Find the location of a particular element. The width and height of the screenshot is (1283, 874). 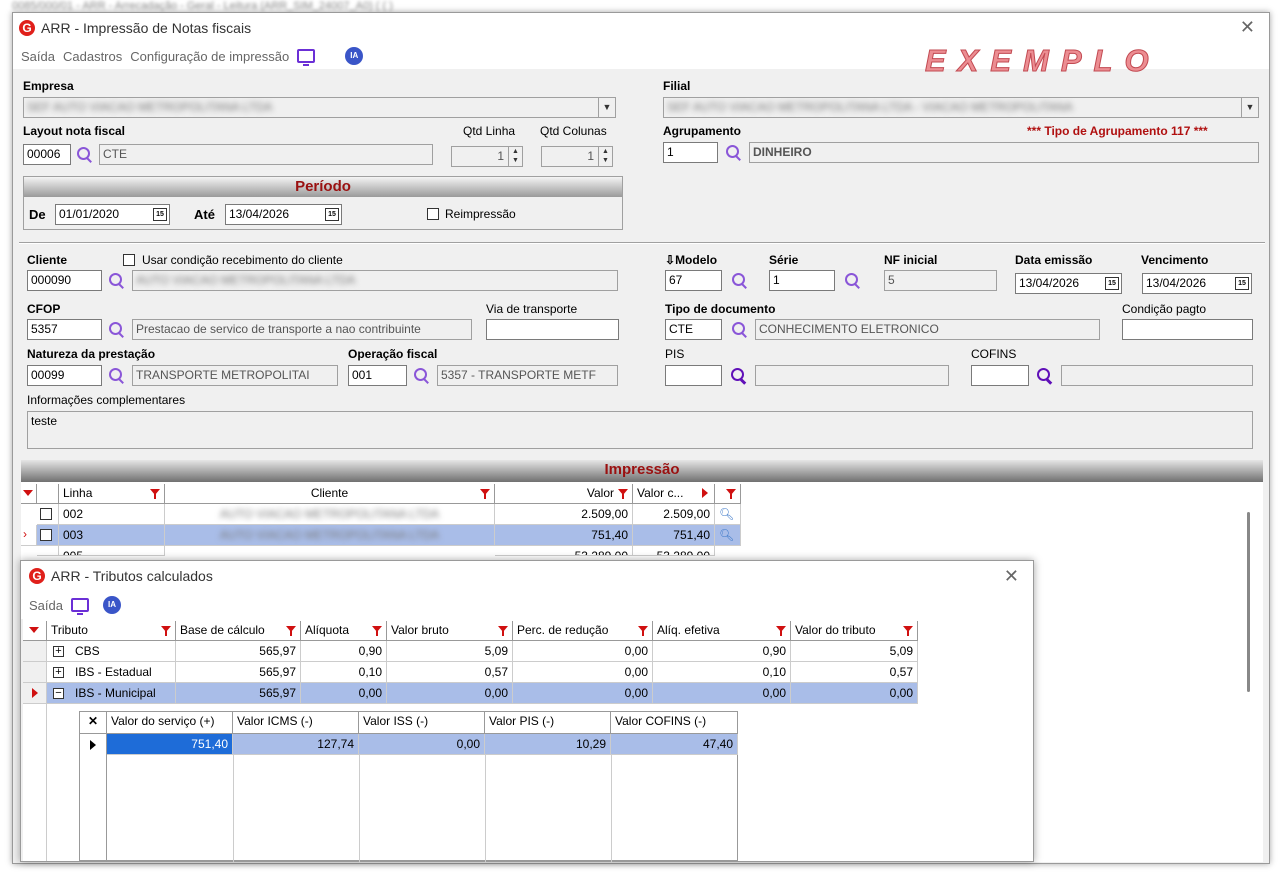

layout-code-input: 00006 is located at coordinates (47, 154).